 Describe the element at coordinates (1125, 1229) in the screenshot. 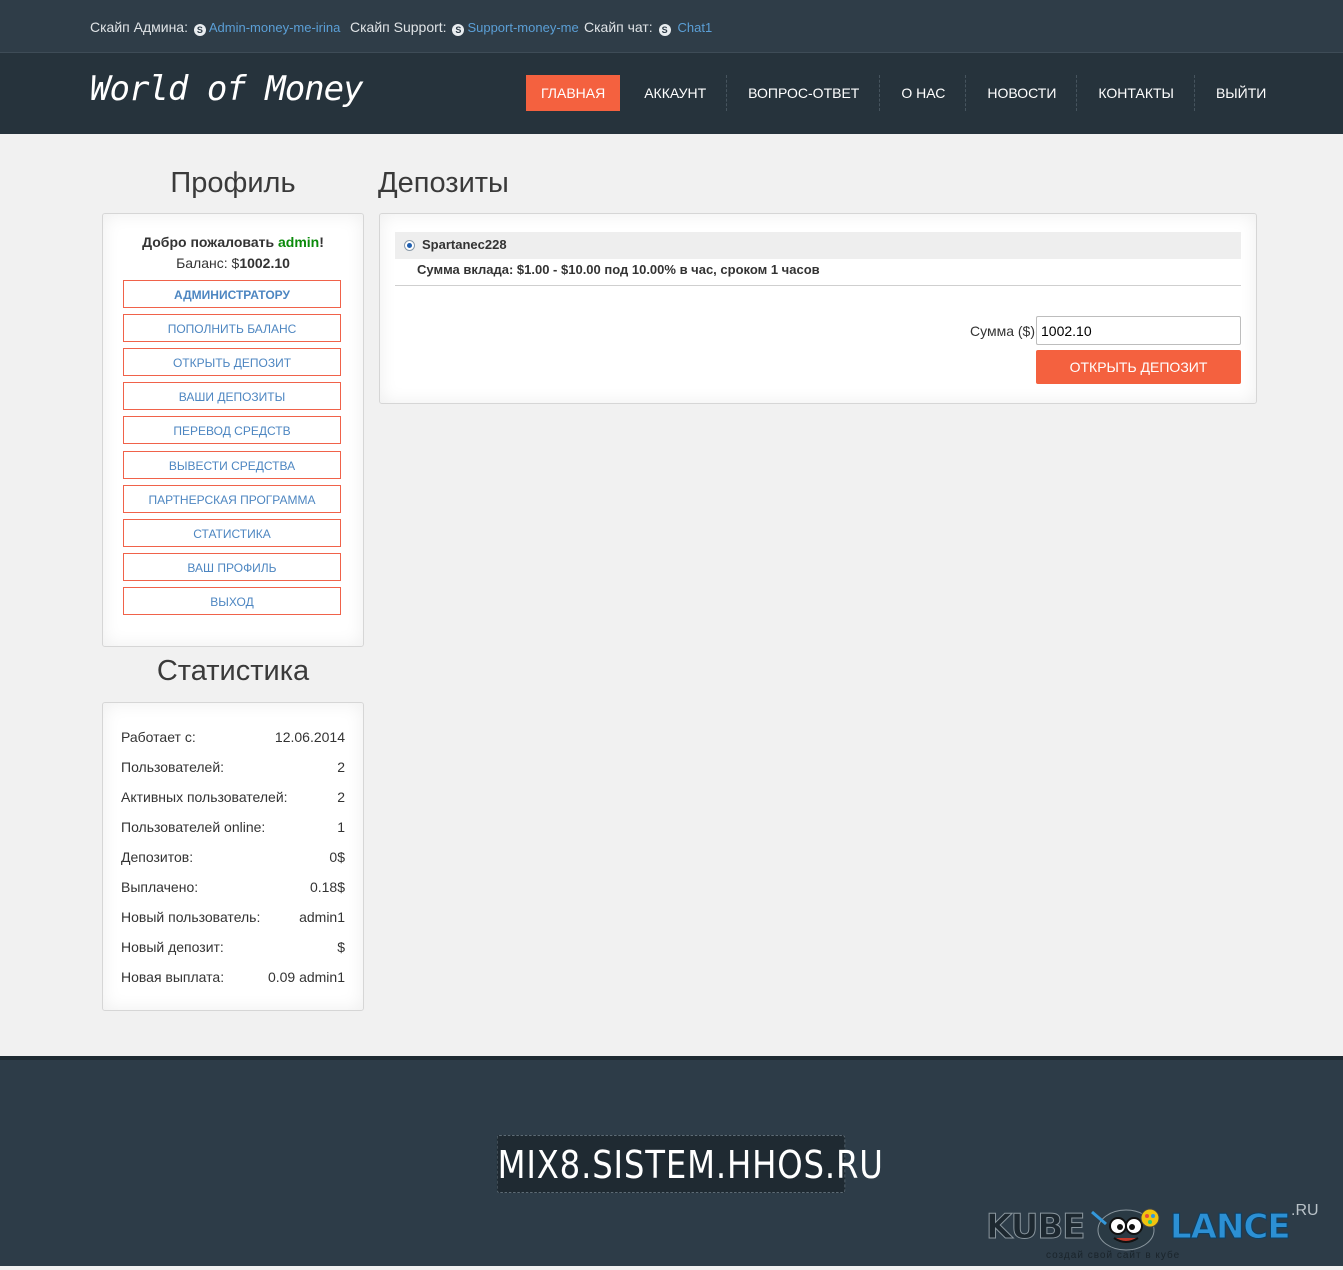

I see `mascot-icon` at that location.